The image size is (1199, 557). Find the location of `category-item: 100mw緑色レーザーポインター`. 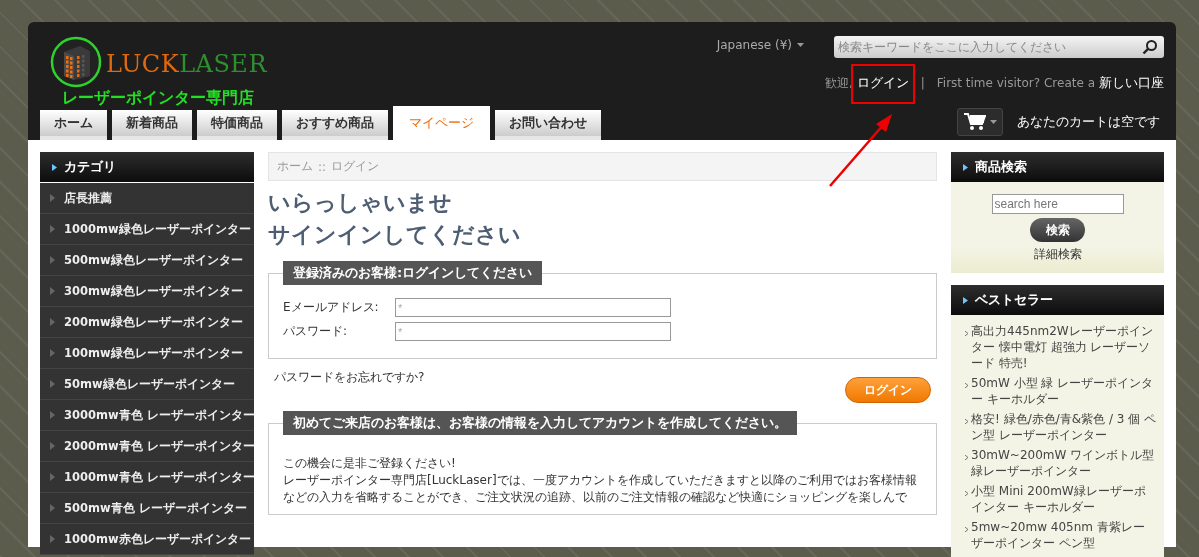

category-item: 100mw緑色レーザーポインター is located at coordinates (147, 353).